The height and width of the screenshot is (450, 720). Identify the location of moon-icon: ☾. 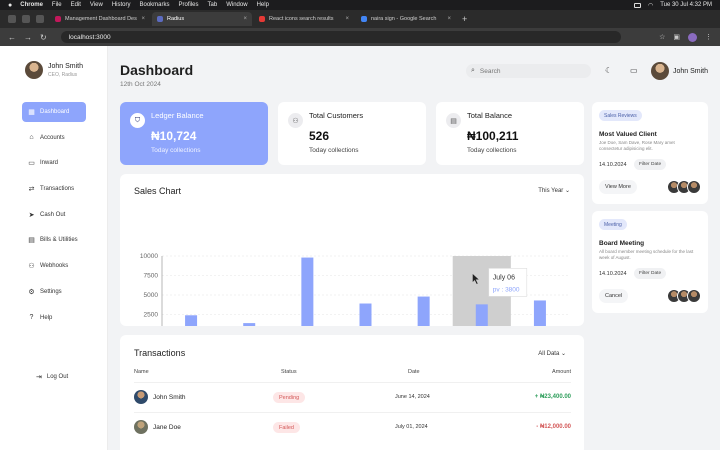
(608, 70).